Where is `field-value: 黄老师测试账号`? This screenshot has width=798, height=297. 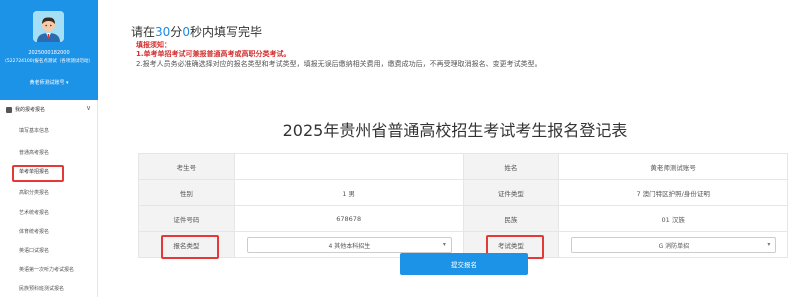
field-value: 黄老师测试账号 is located at coordinates (673, 167).